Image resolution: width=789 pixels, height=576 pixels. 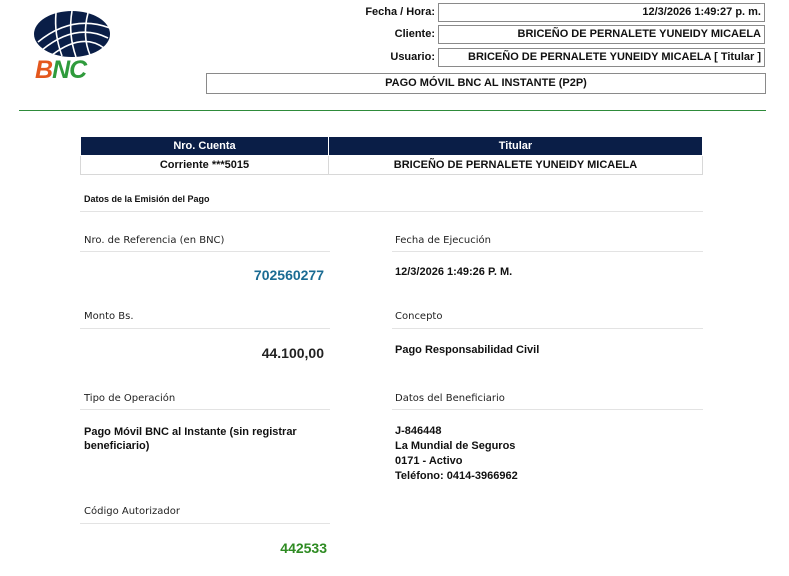 What do you see at coordinates (454, 272) in the screenshot?
I see `fecha-ejecucion-value: 12/3/2026 1:49:26 P. M.` at bounding box center [454, 272].